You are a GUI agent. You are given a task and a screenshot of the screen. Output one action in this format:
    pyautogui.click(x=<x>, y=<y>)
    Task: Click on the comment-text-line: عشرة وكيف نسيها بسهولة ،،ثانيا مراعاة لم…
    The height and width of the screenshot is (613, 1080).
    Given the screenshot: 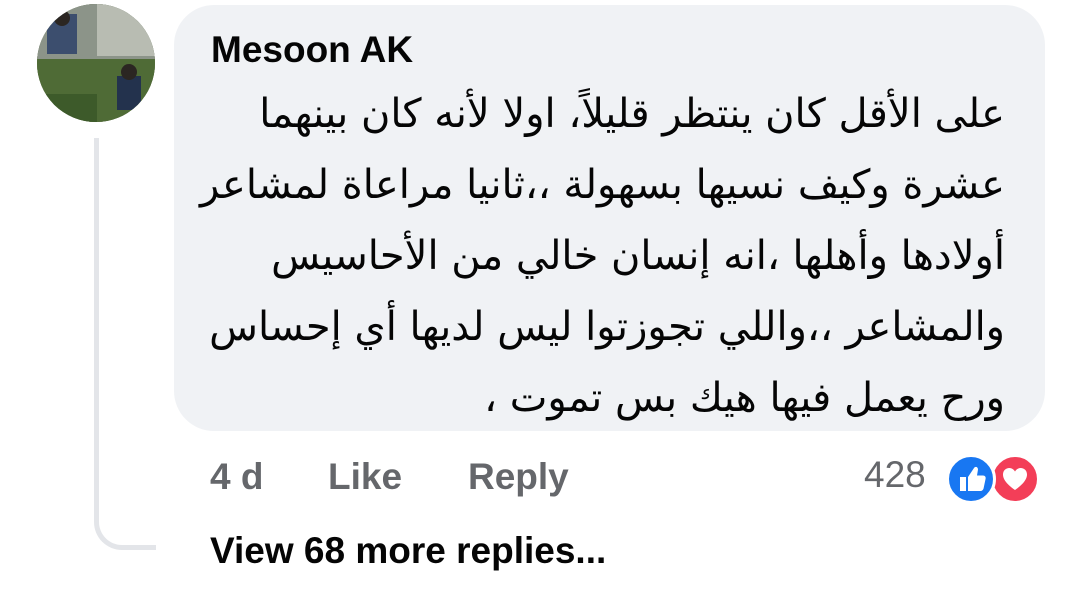 What is the action you would take?
    pyautogui.click(x=602, y=185)
    